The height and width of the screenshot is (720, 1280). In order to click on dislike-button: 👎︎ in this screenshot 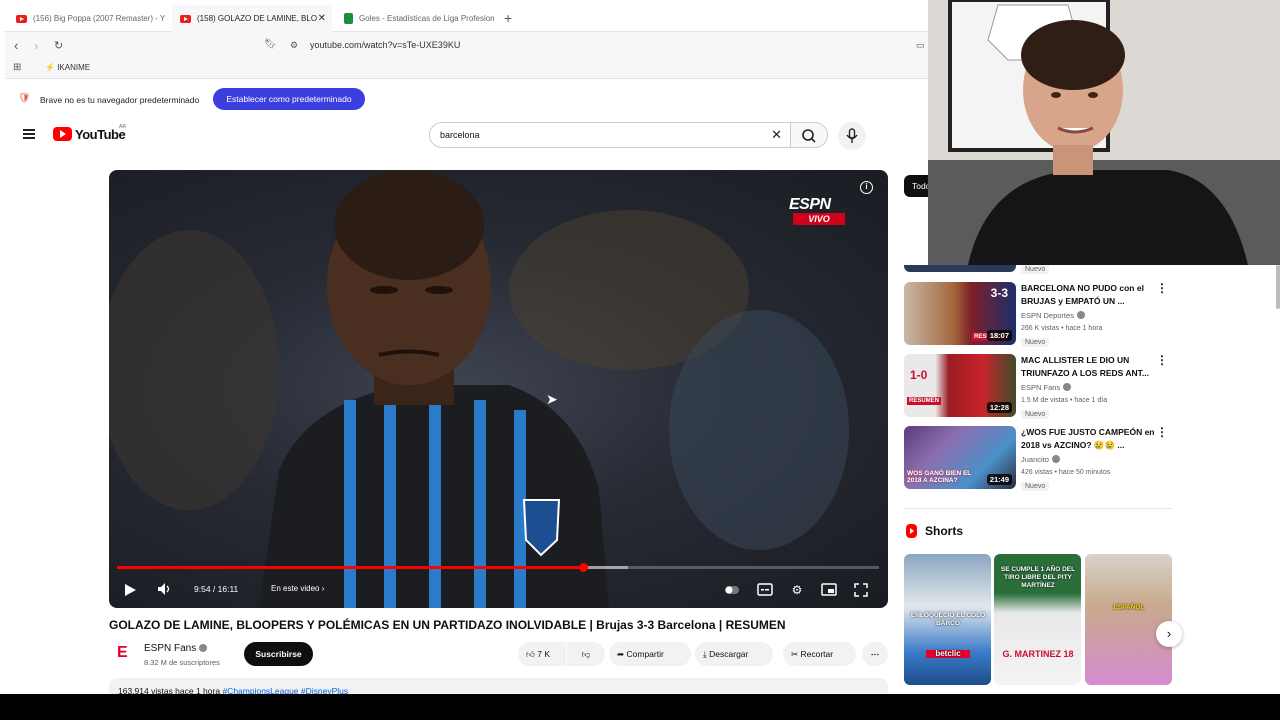, I will do `click(586, 654)`.